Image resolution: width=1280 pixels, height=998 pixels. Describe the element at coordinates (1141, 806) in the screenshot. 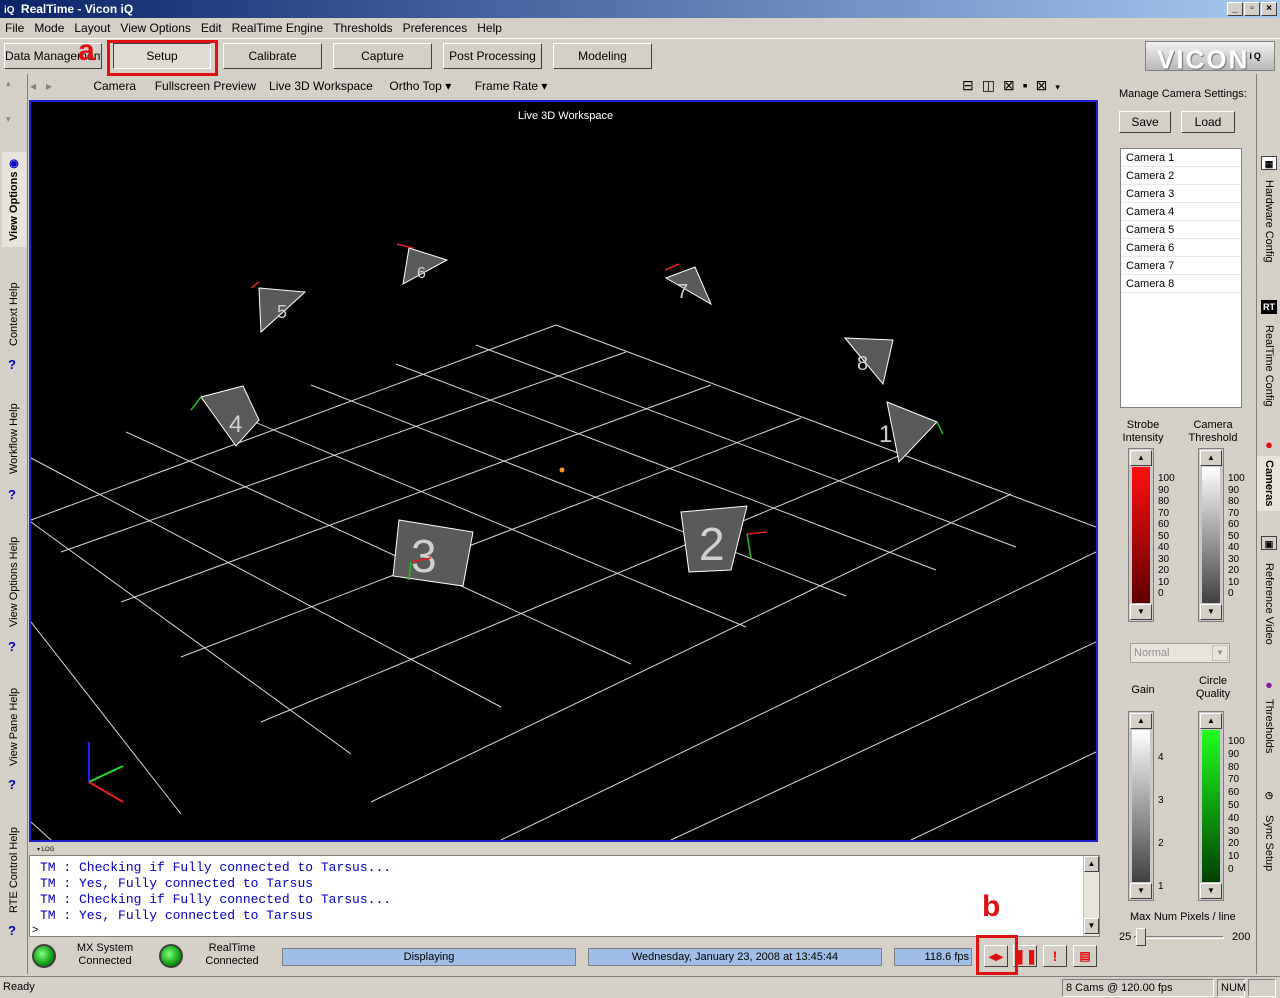

I see `gain-slider: ▲ ▼` at that location.